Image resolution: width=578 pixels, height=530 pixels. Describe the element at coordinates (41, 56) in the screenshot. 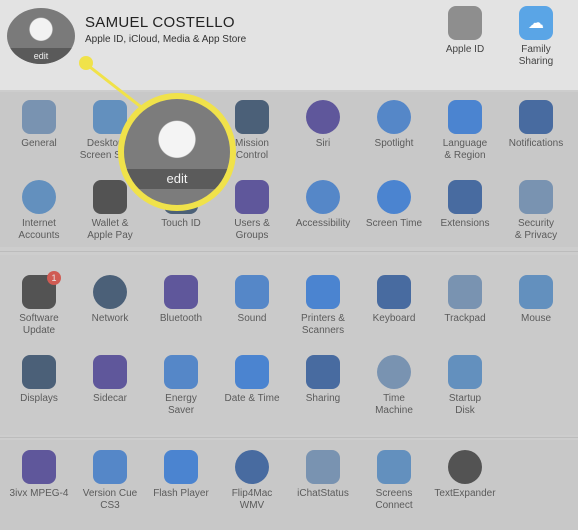

I see `avatar-edit-label: edit` at that location.